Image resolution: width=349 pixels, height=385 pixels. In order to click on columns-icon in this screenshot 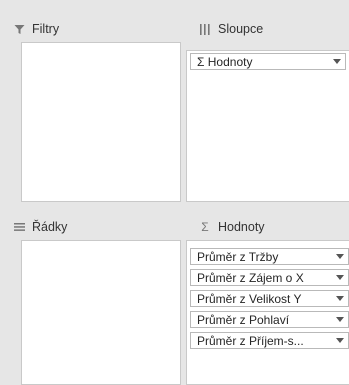, I will do `click(205, 29)`.